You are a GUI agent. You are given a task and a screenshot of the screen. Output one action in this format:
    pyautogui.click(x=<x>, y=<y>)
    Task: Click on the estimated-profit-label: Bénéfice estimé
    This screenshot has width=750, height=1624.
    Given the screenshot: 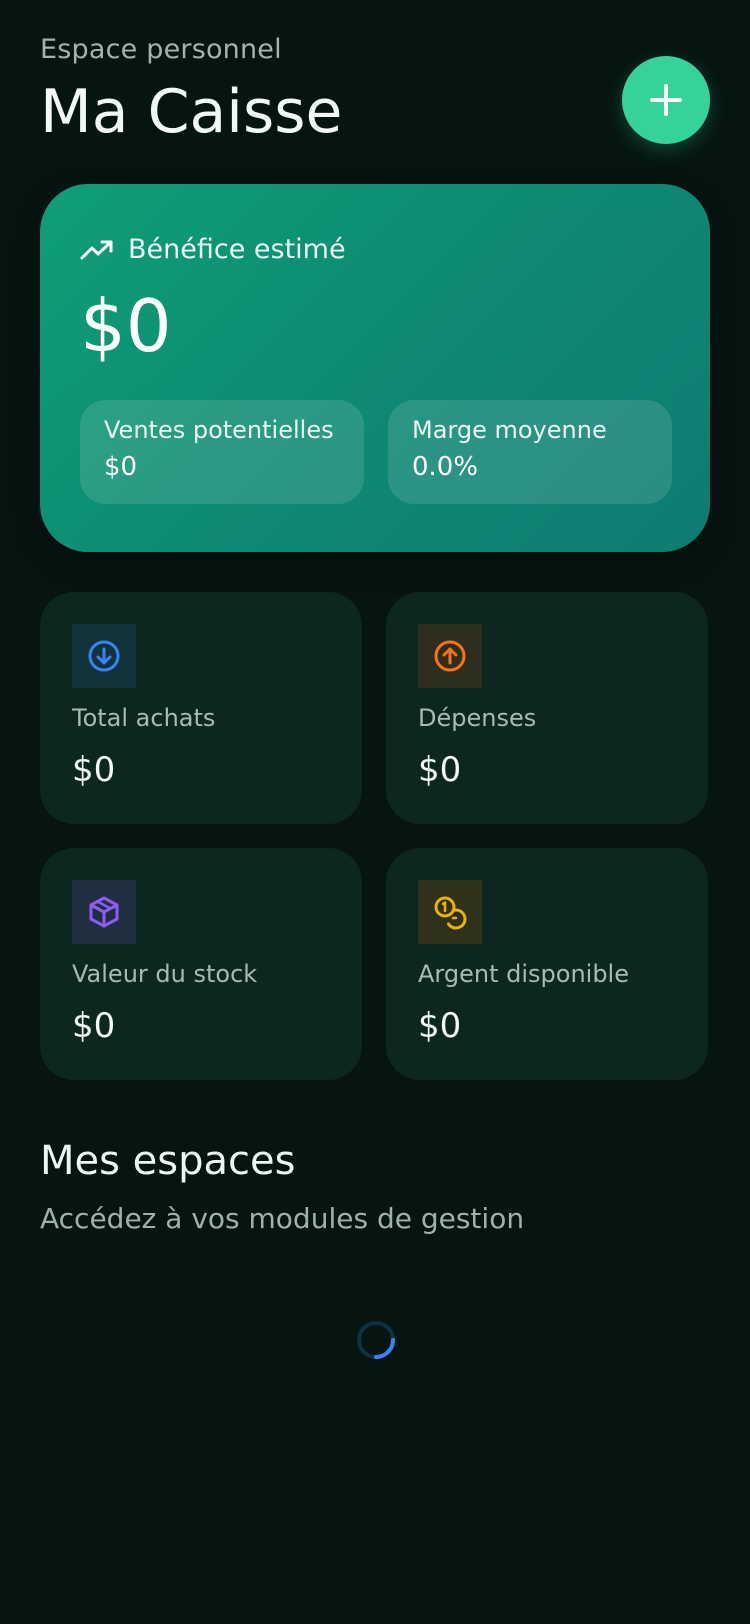 What is the action you would take?
    pyautogui.click(x=237, y=249)
    